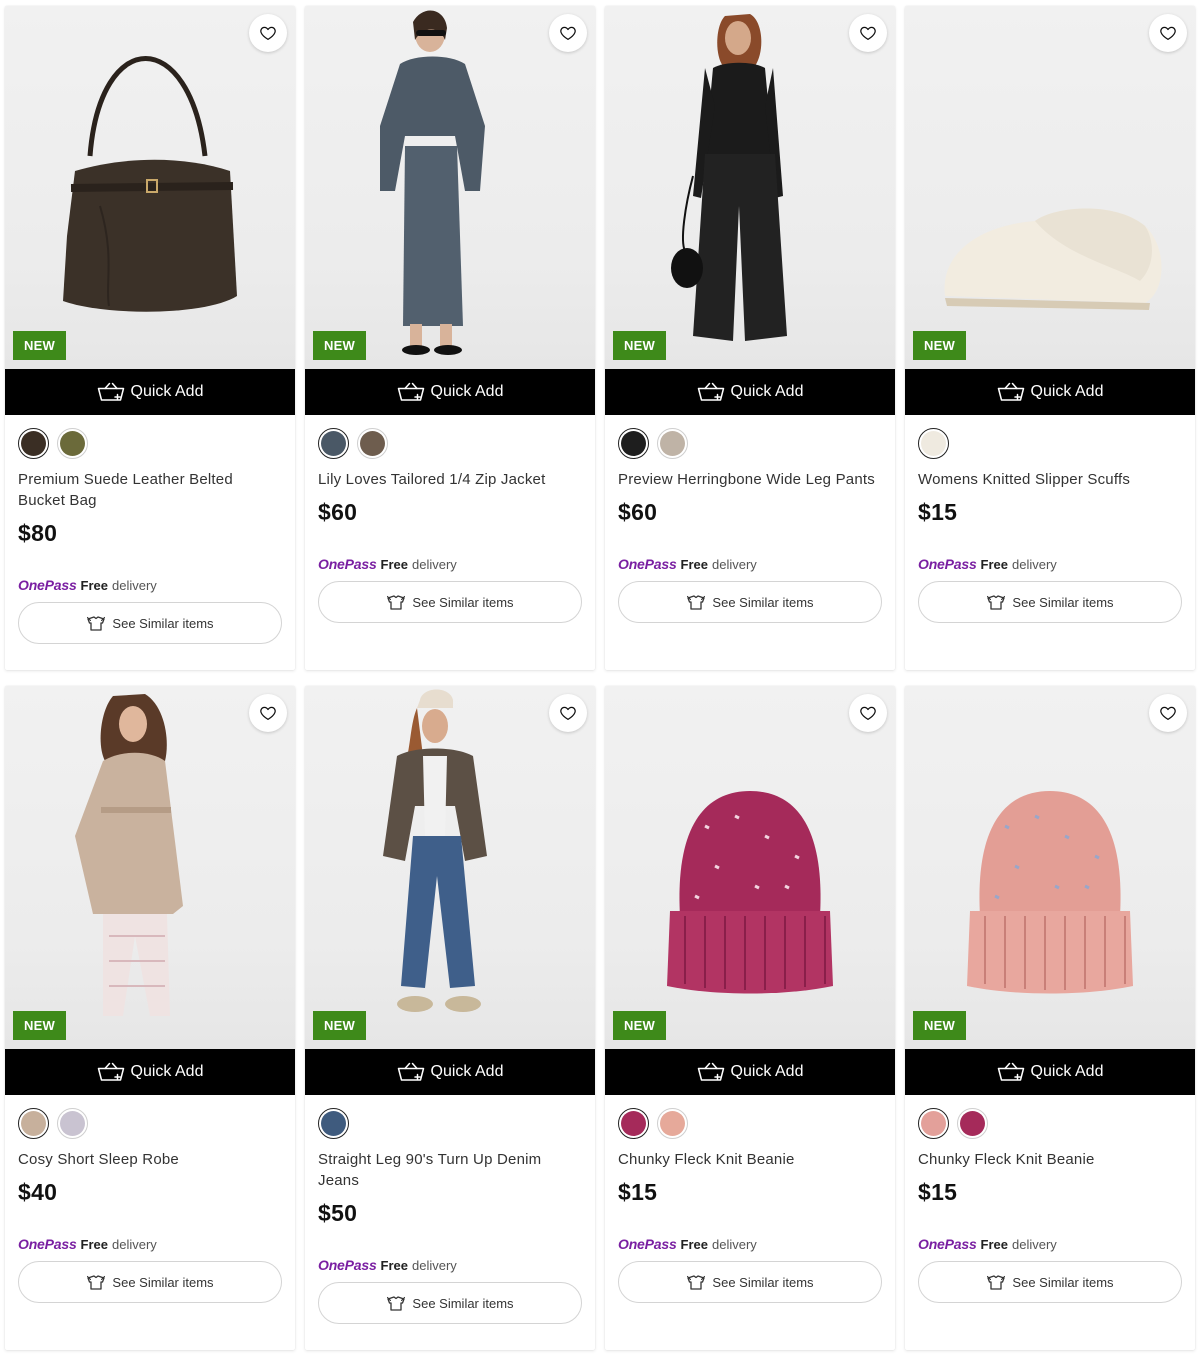 The height and width of the screenshot is (1356, 1200). Describe the element at coordinates (1050, 479) in the screenshot. I see `product-title: Womens Knitted Slipper Scuffs` at that location.